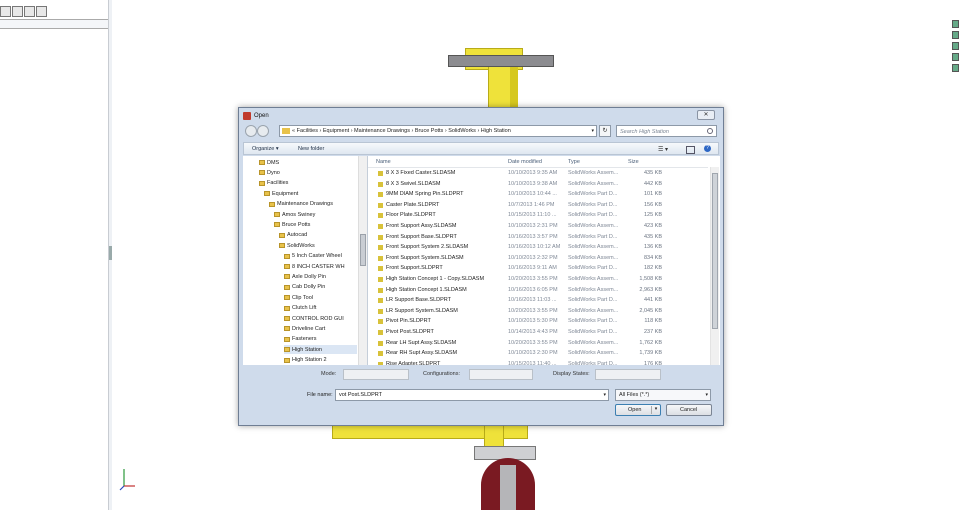  What do you see at coordinates (320, 287) in the screenshot?
I see `tree-item: Cab Dolly Pin` at bounding box center [320, 287].